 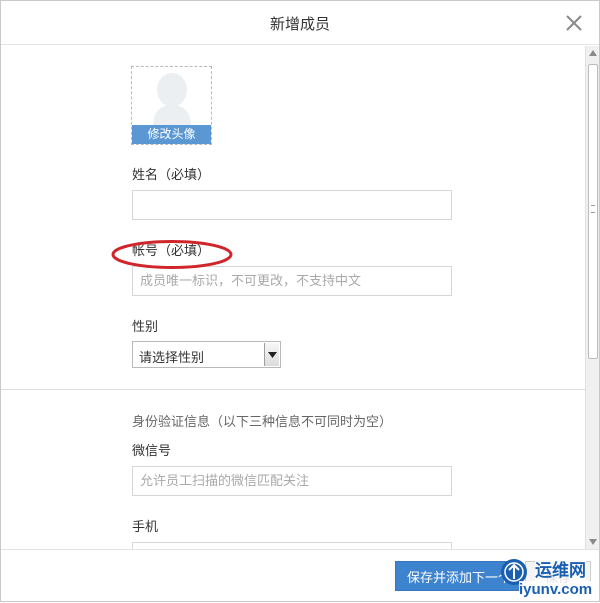 I want to click on name-input, so click(x=292, y=205).